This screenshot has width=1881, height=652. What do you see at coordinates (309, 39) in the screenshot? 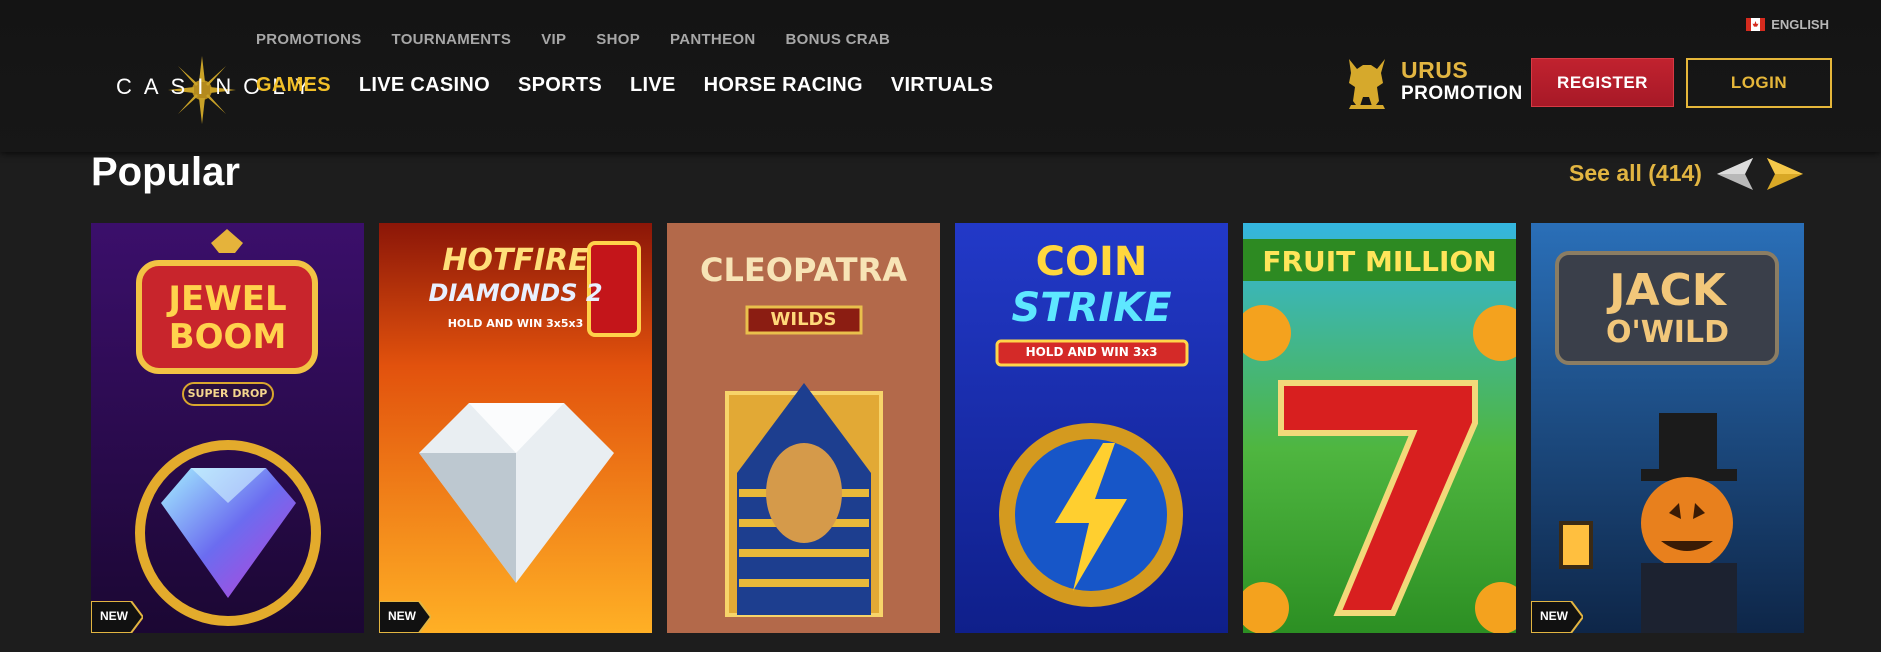
I see `top-nav-promotions: PROMOTIONS` at bounding box center [309, 39].